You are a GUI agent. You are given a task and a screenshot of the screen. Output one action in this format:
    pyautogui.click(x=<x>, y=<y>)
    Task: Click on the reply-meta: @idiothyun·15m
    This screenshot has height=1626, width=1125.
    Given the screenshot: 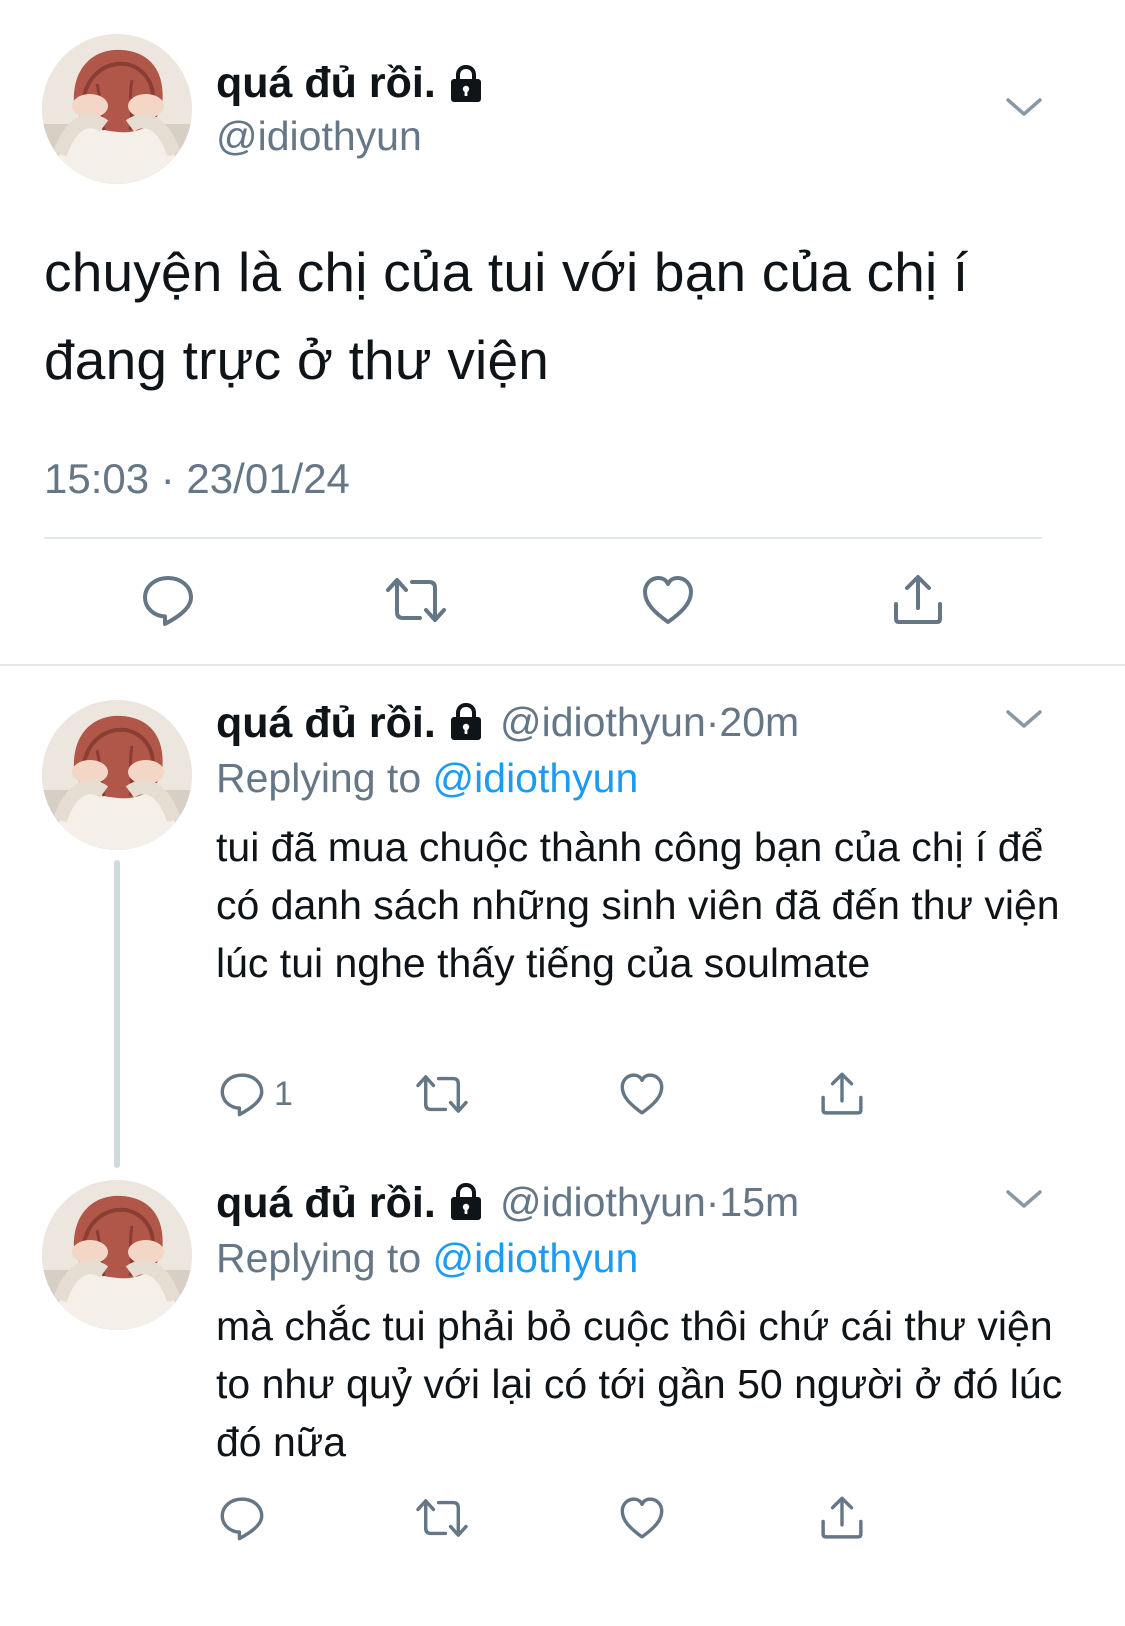 What is the action you would take?
    pyautogui.click(x=649, y=1202)
    